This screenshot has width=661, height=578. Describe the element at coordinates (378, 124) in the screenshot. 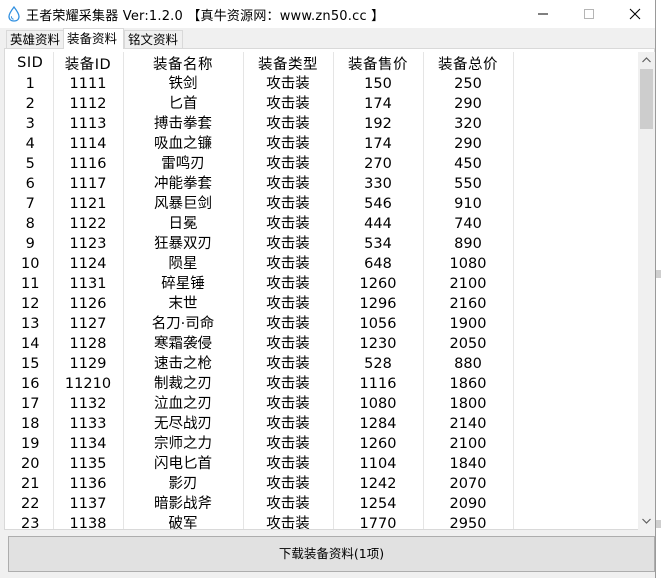

I see `cell-sell-price: 192` at that location.